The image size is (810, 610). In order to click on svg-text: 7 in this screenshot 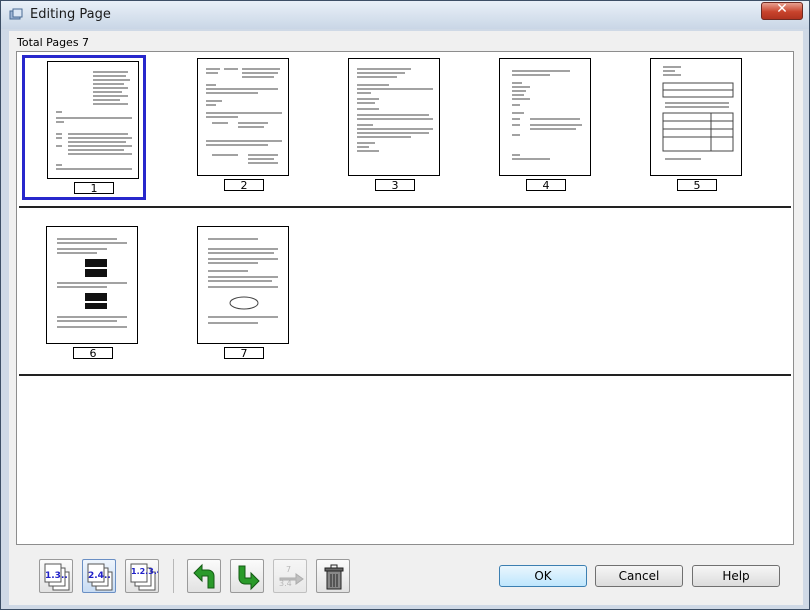, I will do `click(288, 569)`.